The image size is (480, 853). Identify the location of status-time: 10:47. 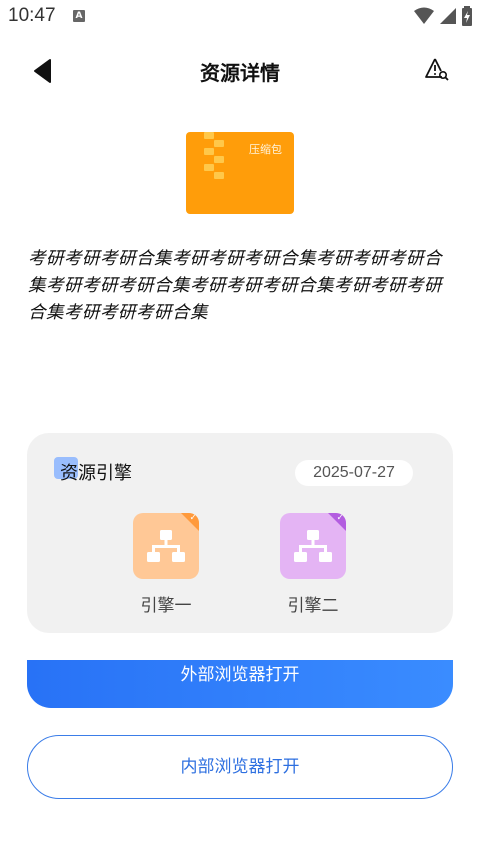
(32, 15).